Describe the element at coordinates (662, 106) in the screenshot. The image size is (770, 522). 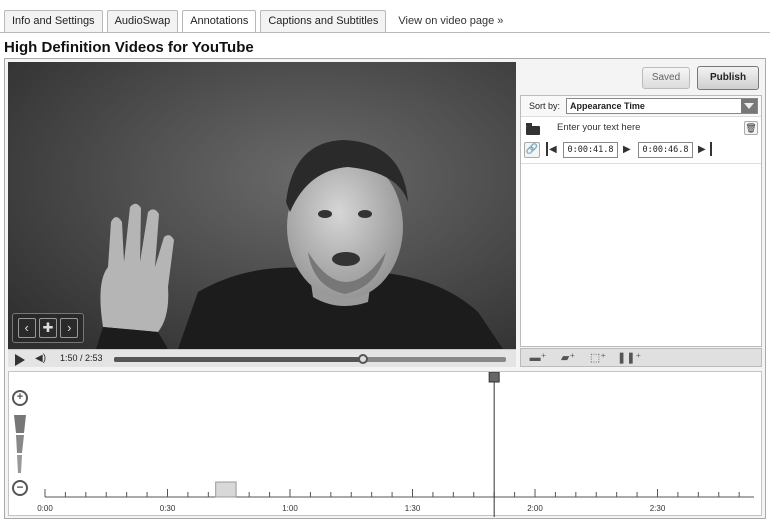
I see `sort-select: Appearance Time` at that location.